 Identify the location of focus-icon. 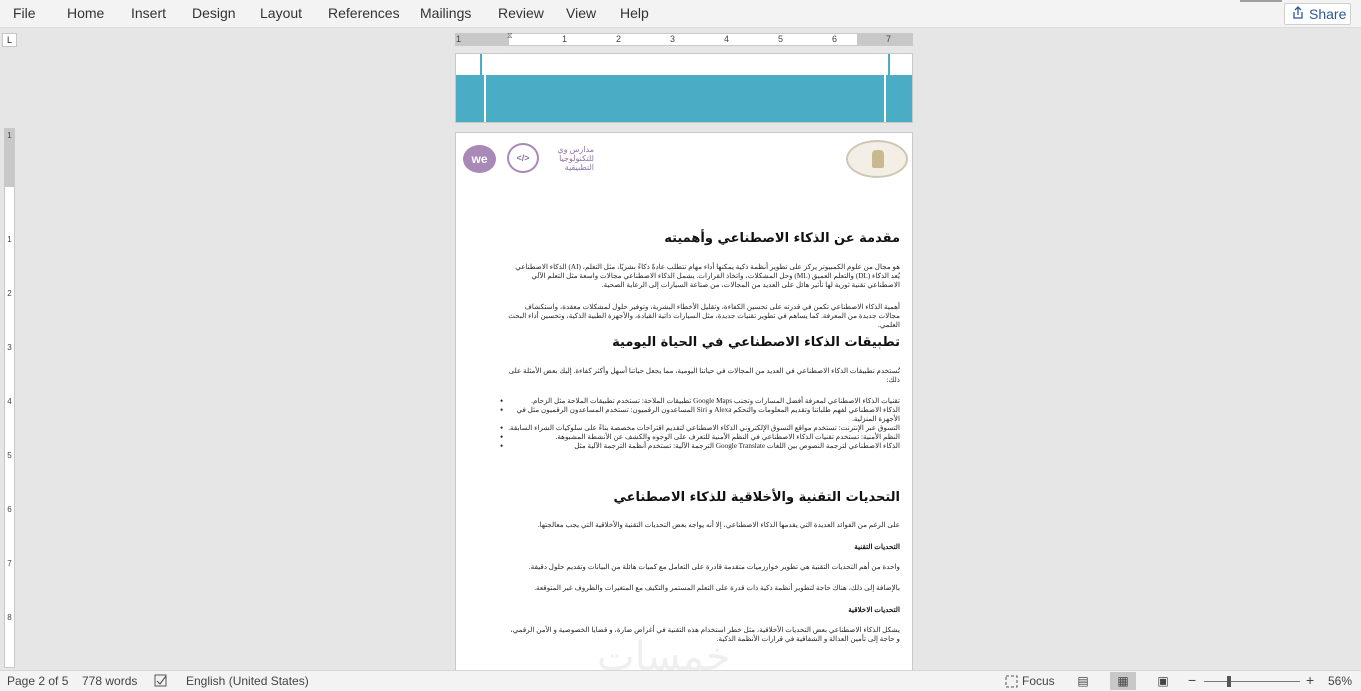
(1011, 681).